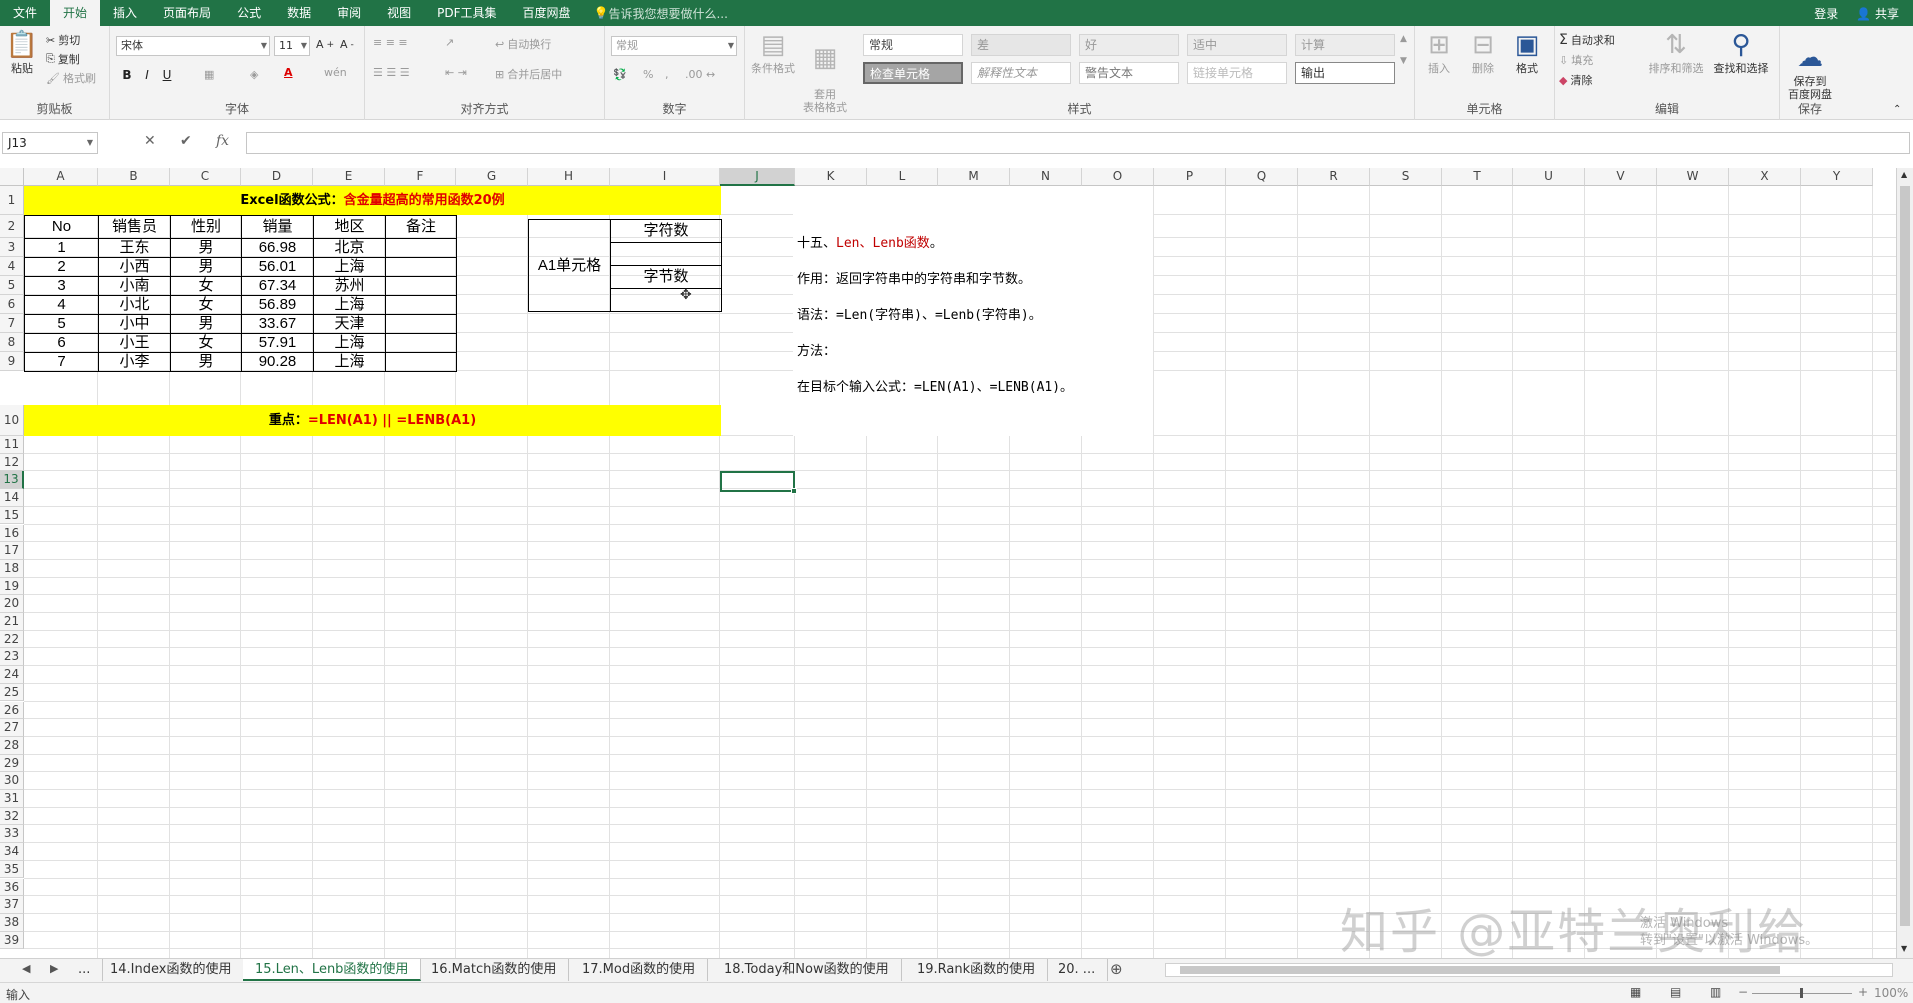 The width and height of the screenshot is (1913, 1003). What do you see at coordinates (1621, 177) in the screenshot?
I see `column-header-v: V` at bounding box center [1621, 177].